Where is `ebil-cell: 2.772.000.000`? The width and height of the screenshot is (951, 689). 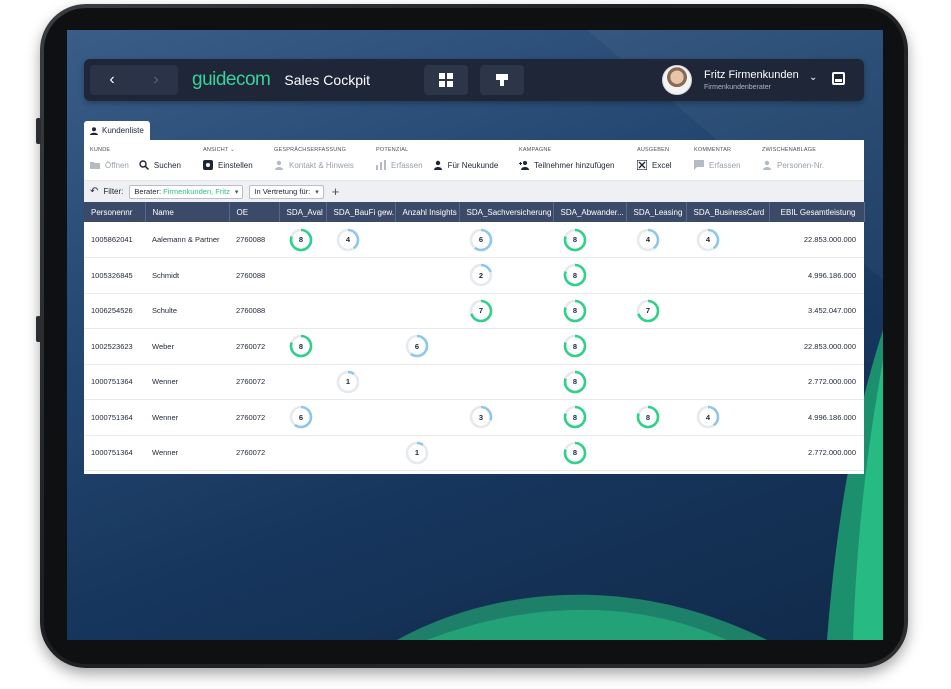
ebil-cell: 2.772.000.000 is located at coordinates (816, 453).